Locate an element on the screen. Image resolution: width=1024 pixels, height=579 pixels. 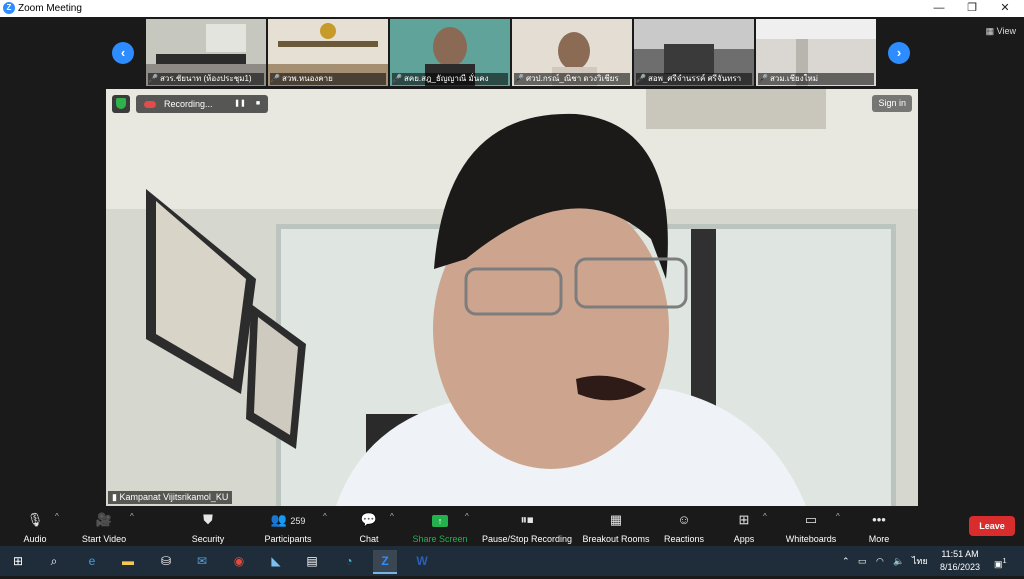
ellipsis-icon: ••• is located at coordinates (879, 519).